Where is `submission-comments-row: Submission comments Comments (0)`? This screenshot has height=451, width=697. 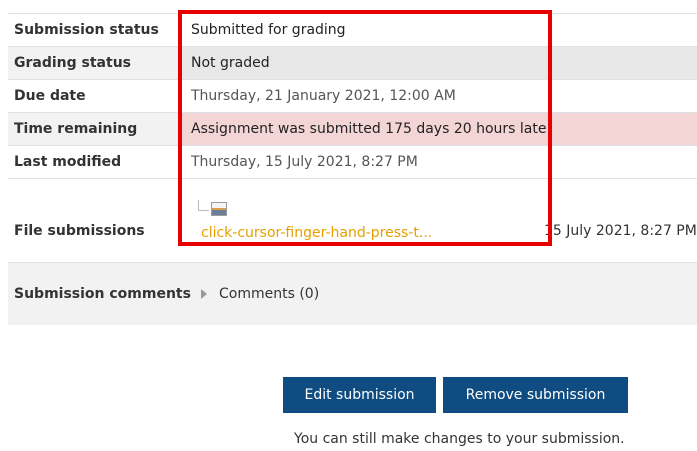
submission-comments-row: Submission comments Comments (0) is located at coordinates (352, 293).